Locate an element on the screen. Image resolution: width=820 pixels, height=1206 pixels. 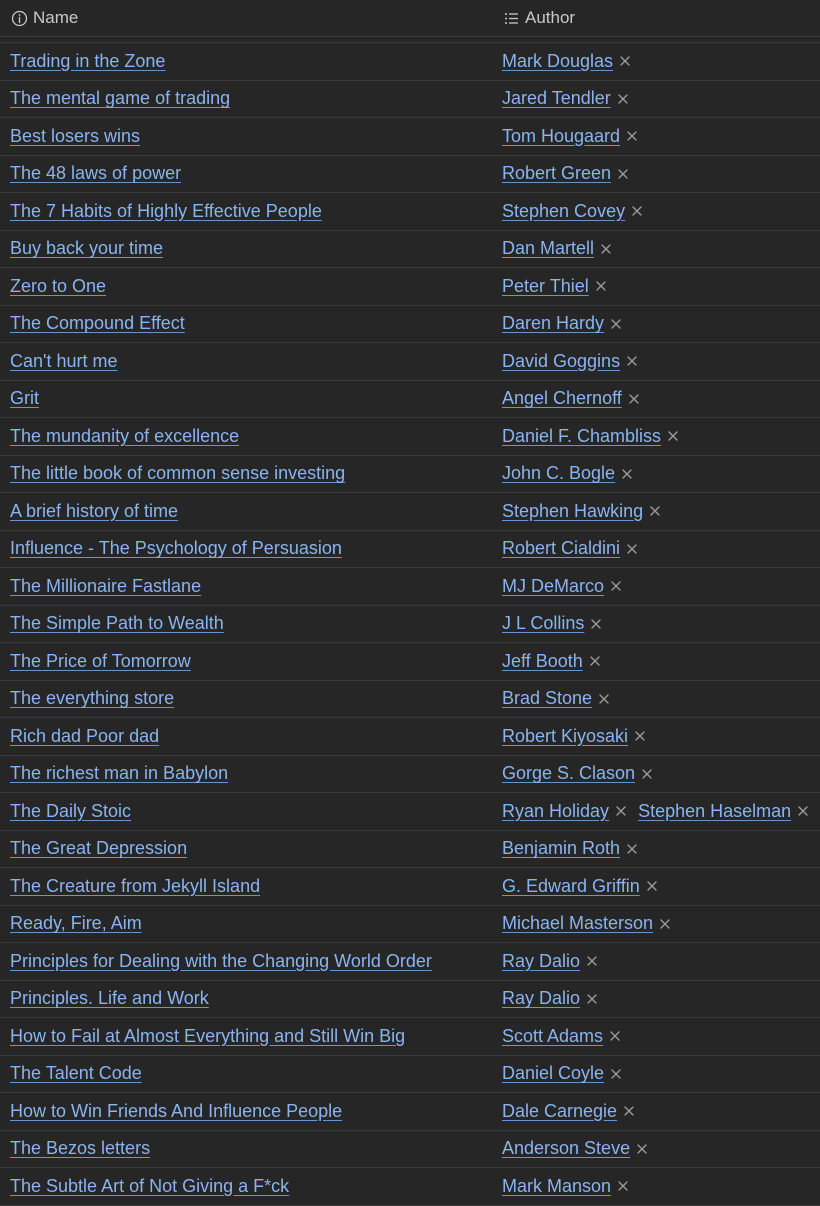
author-link: Mark Manson is located at coordinates (556, 1186).